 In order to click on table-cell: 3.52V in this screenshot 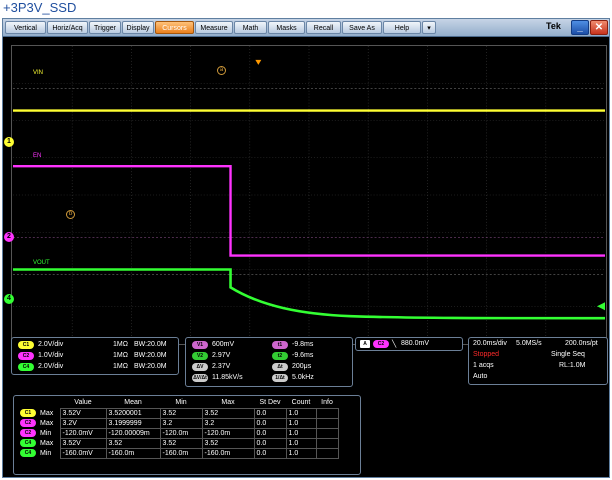, I will do `click(83, 413)`.